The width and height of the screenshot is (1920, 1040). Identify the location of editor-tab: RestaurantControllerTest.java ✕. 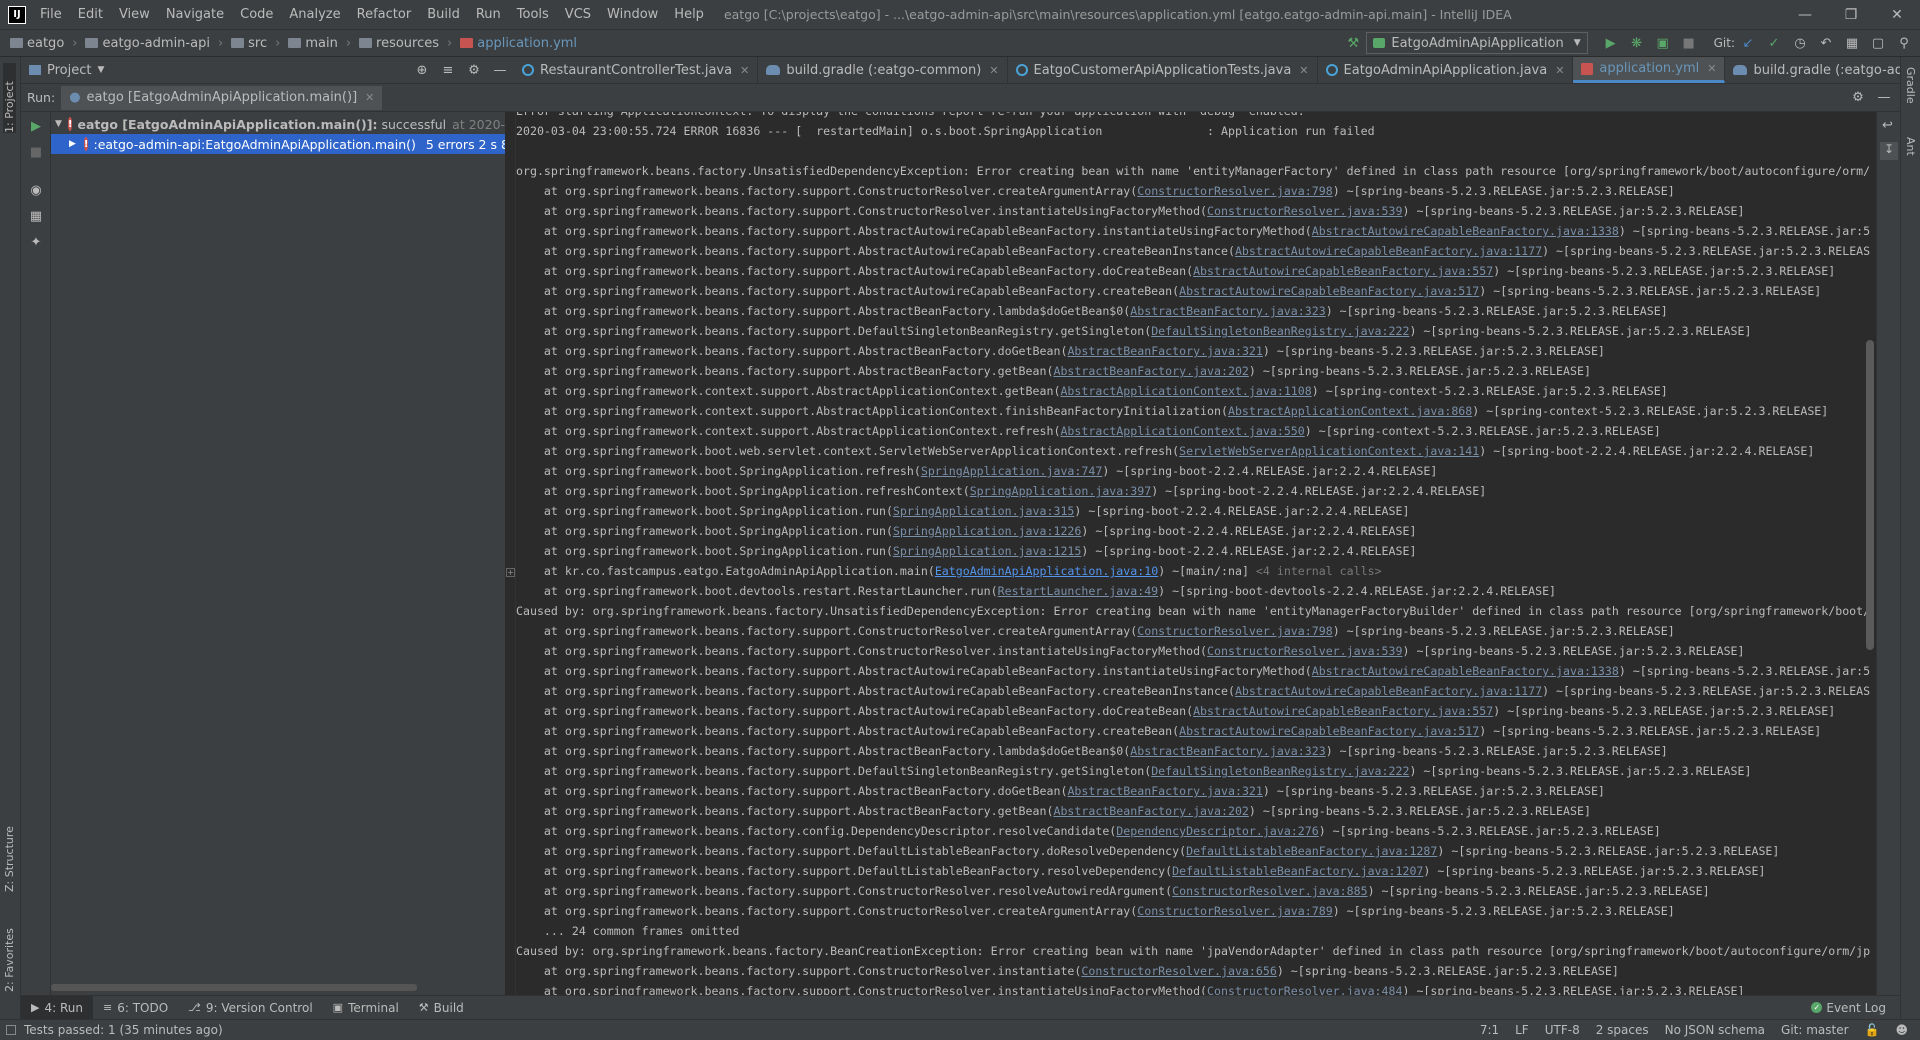
(636, 70).